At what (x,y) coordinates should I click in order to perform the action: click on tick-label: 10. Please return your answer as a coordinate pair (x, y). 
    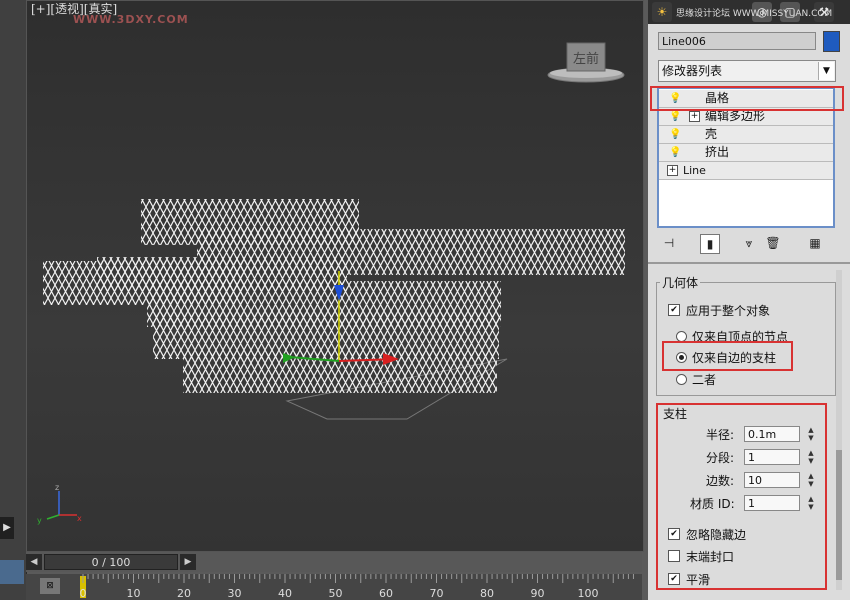
    Looking at the image, I should click on (133, 593).